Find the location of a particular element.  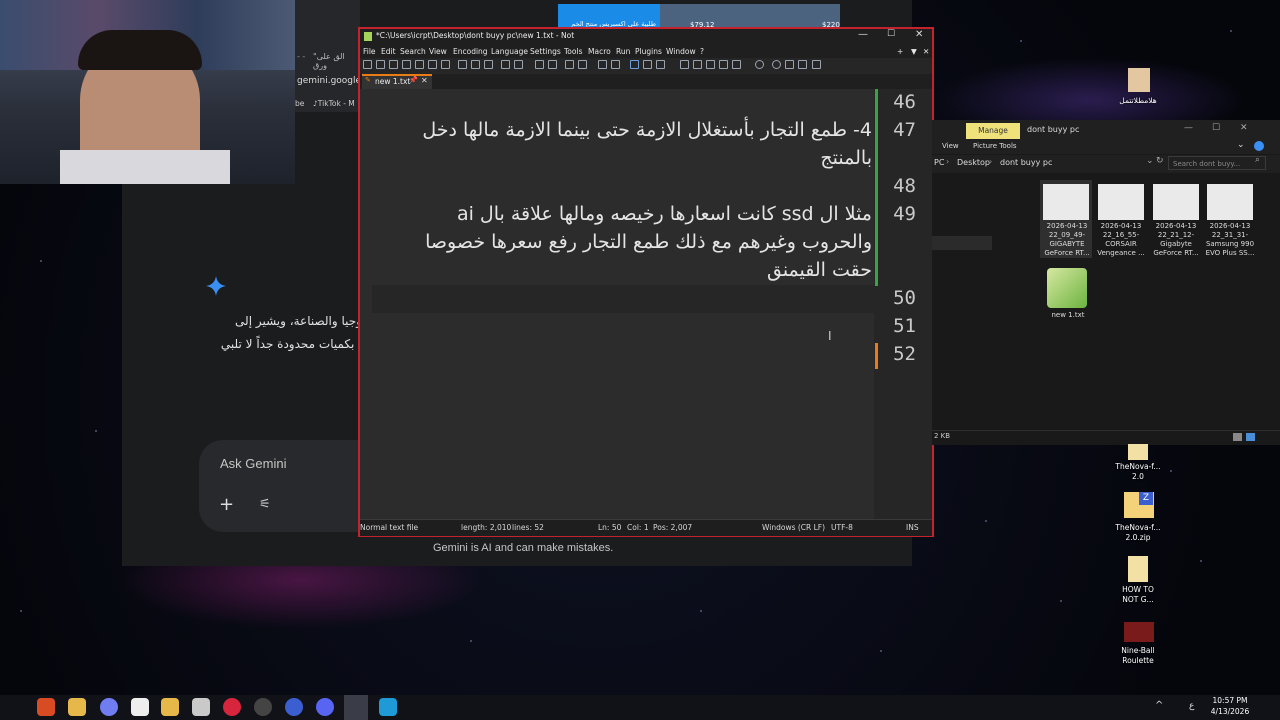

paste-icon is located at coordinates (488, 64).